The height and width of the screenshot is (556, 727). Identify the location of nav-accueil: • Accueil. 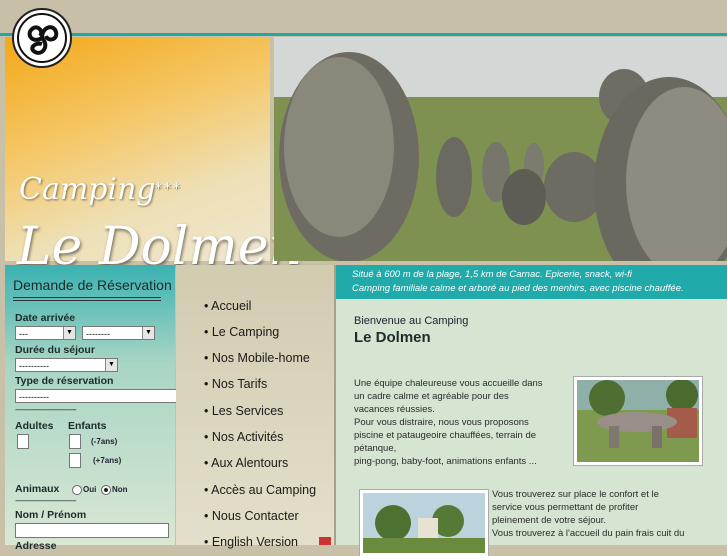
(227, 306).